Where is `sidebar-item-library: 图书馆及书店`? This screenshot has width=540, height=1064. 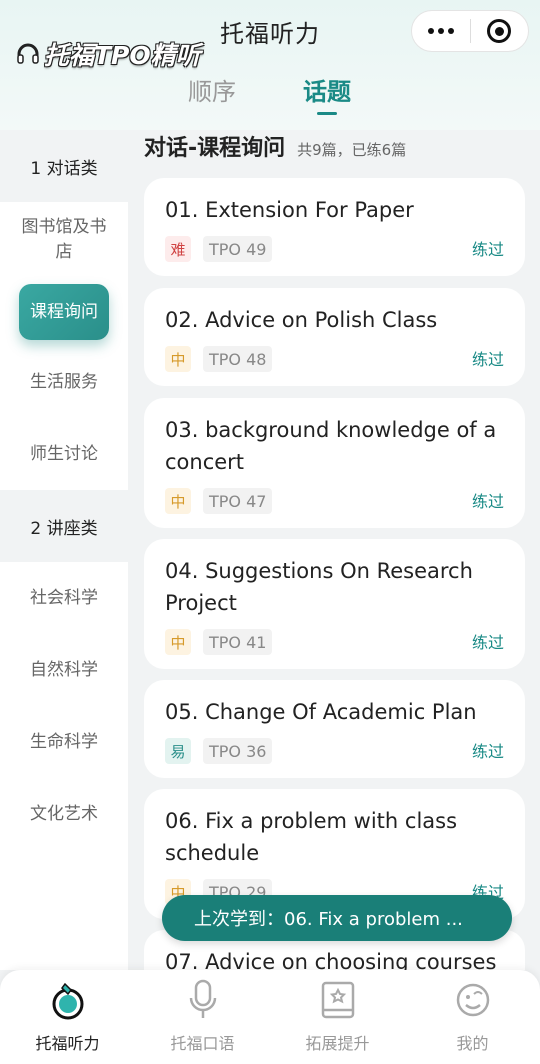
sidebar-item-library: 图书馆及书店 is located at coordinates (64, 240).